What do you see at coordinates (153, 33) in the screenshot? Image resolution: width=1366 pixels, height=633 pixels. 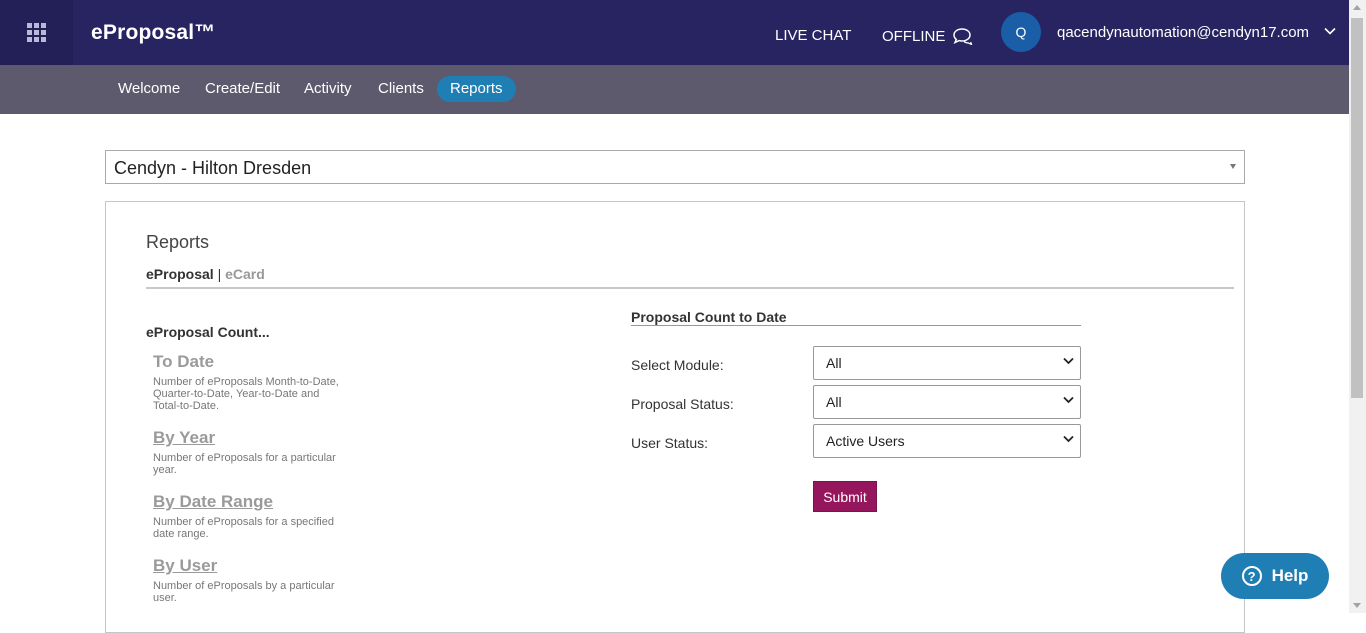 I see `brand-logo: eProposal™` at bounding box center [153, 33].